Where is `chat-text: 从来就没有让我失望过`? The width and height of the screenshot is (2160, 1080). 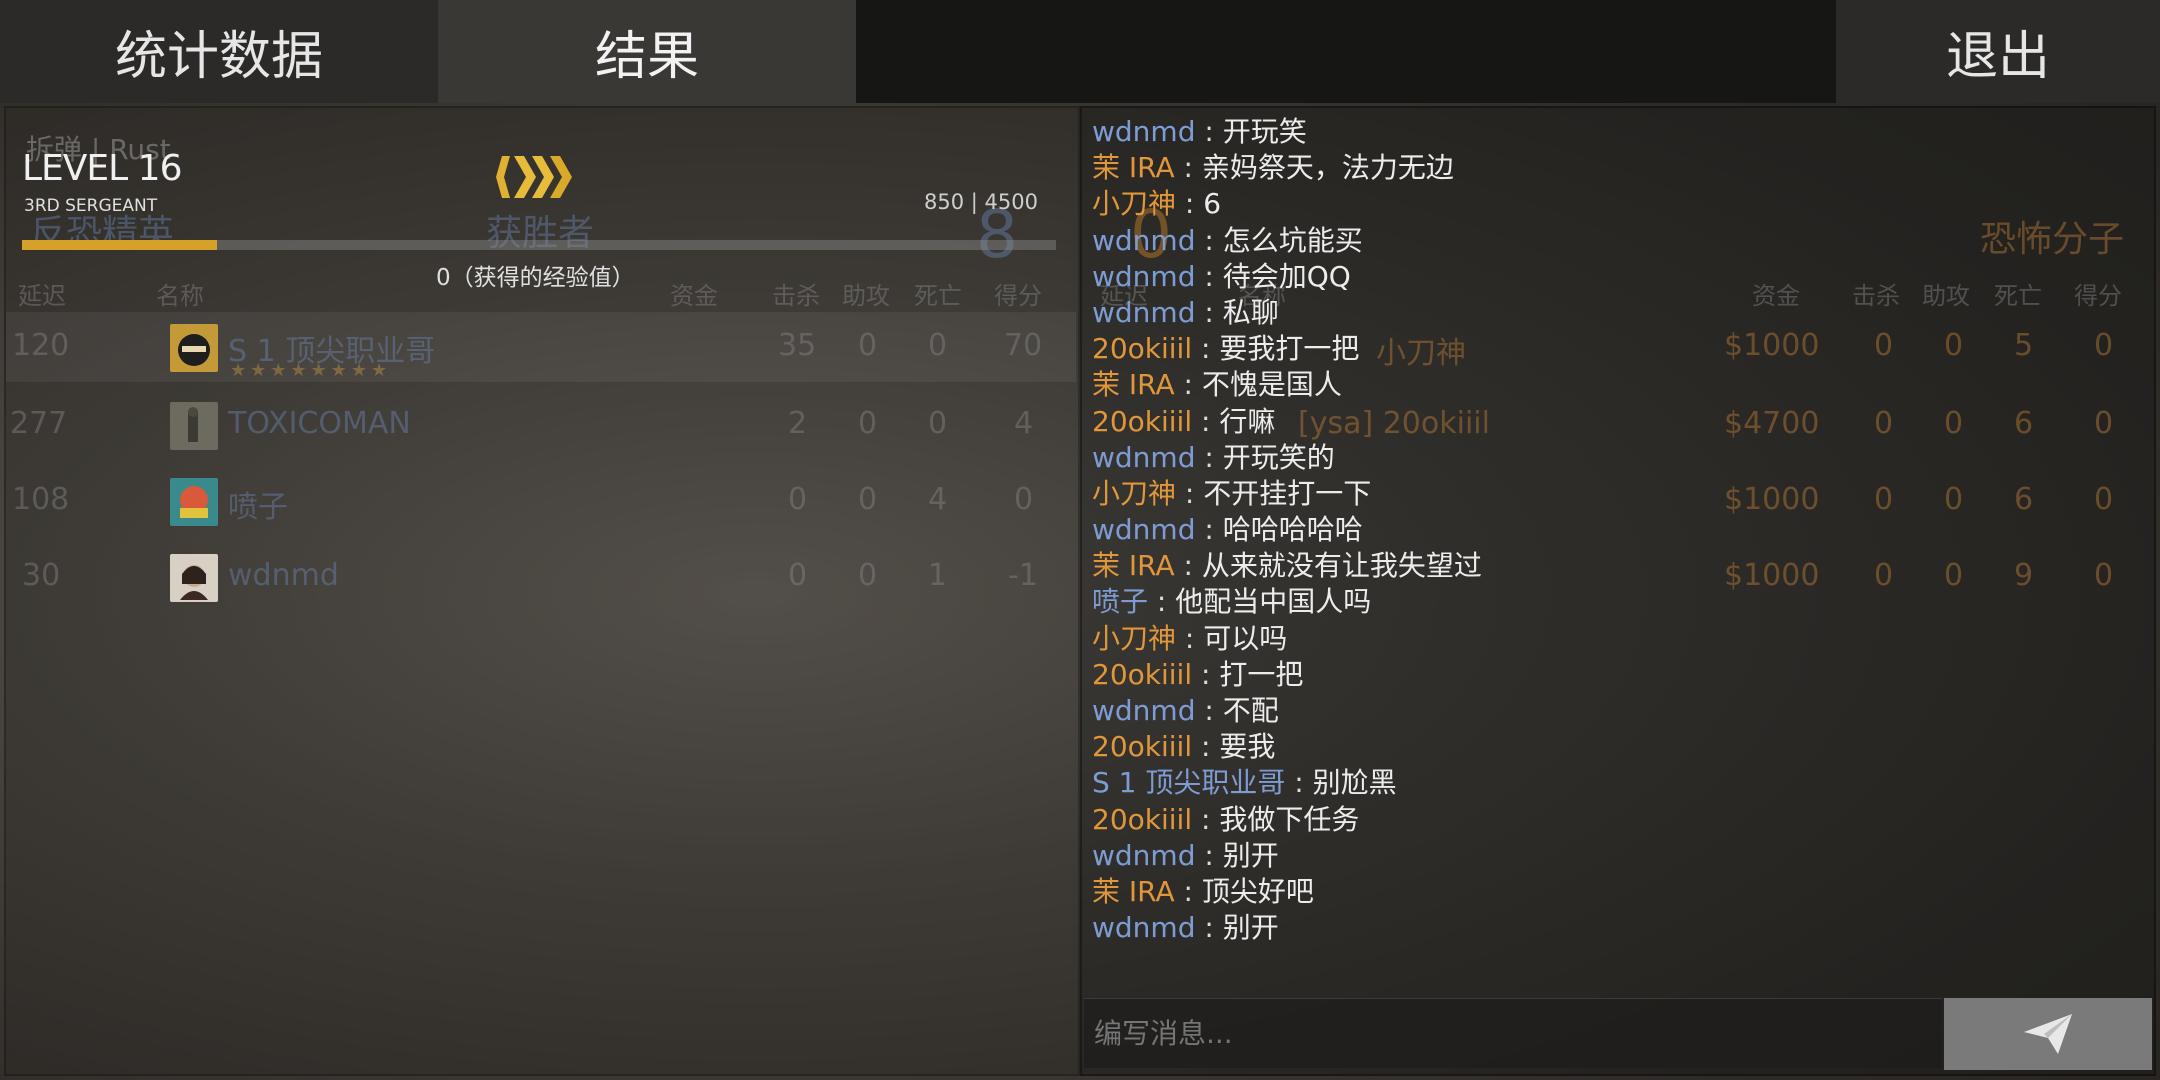
chat-text: 从来就没有让我失望过 is located at coordinates (1341, 566).